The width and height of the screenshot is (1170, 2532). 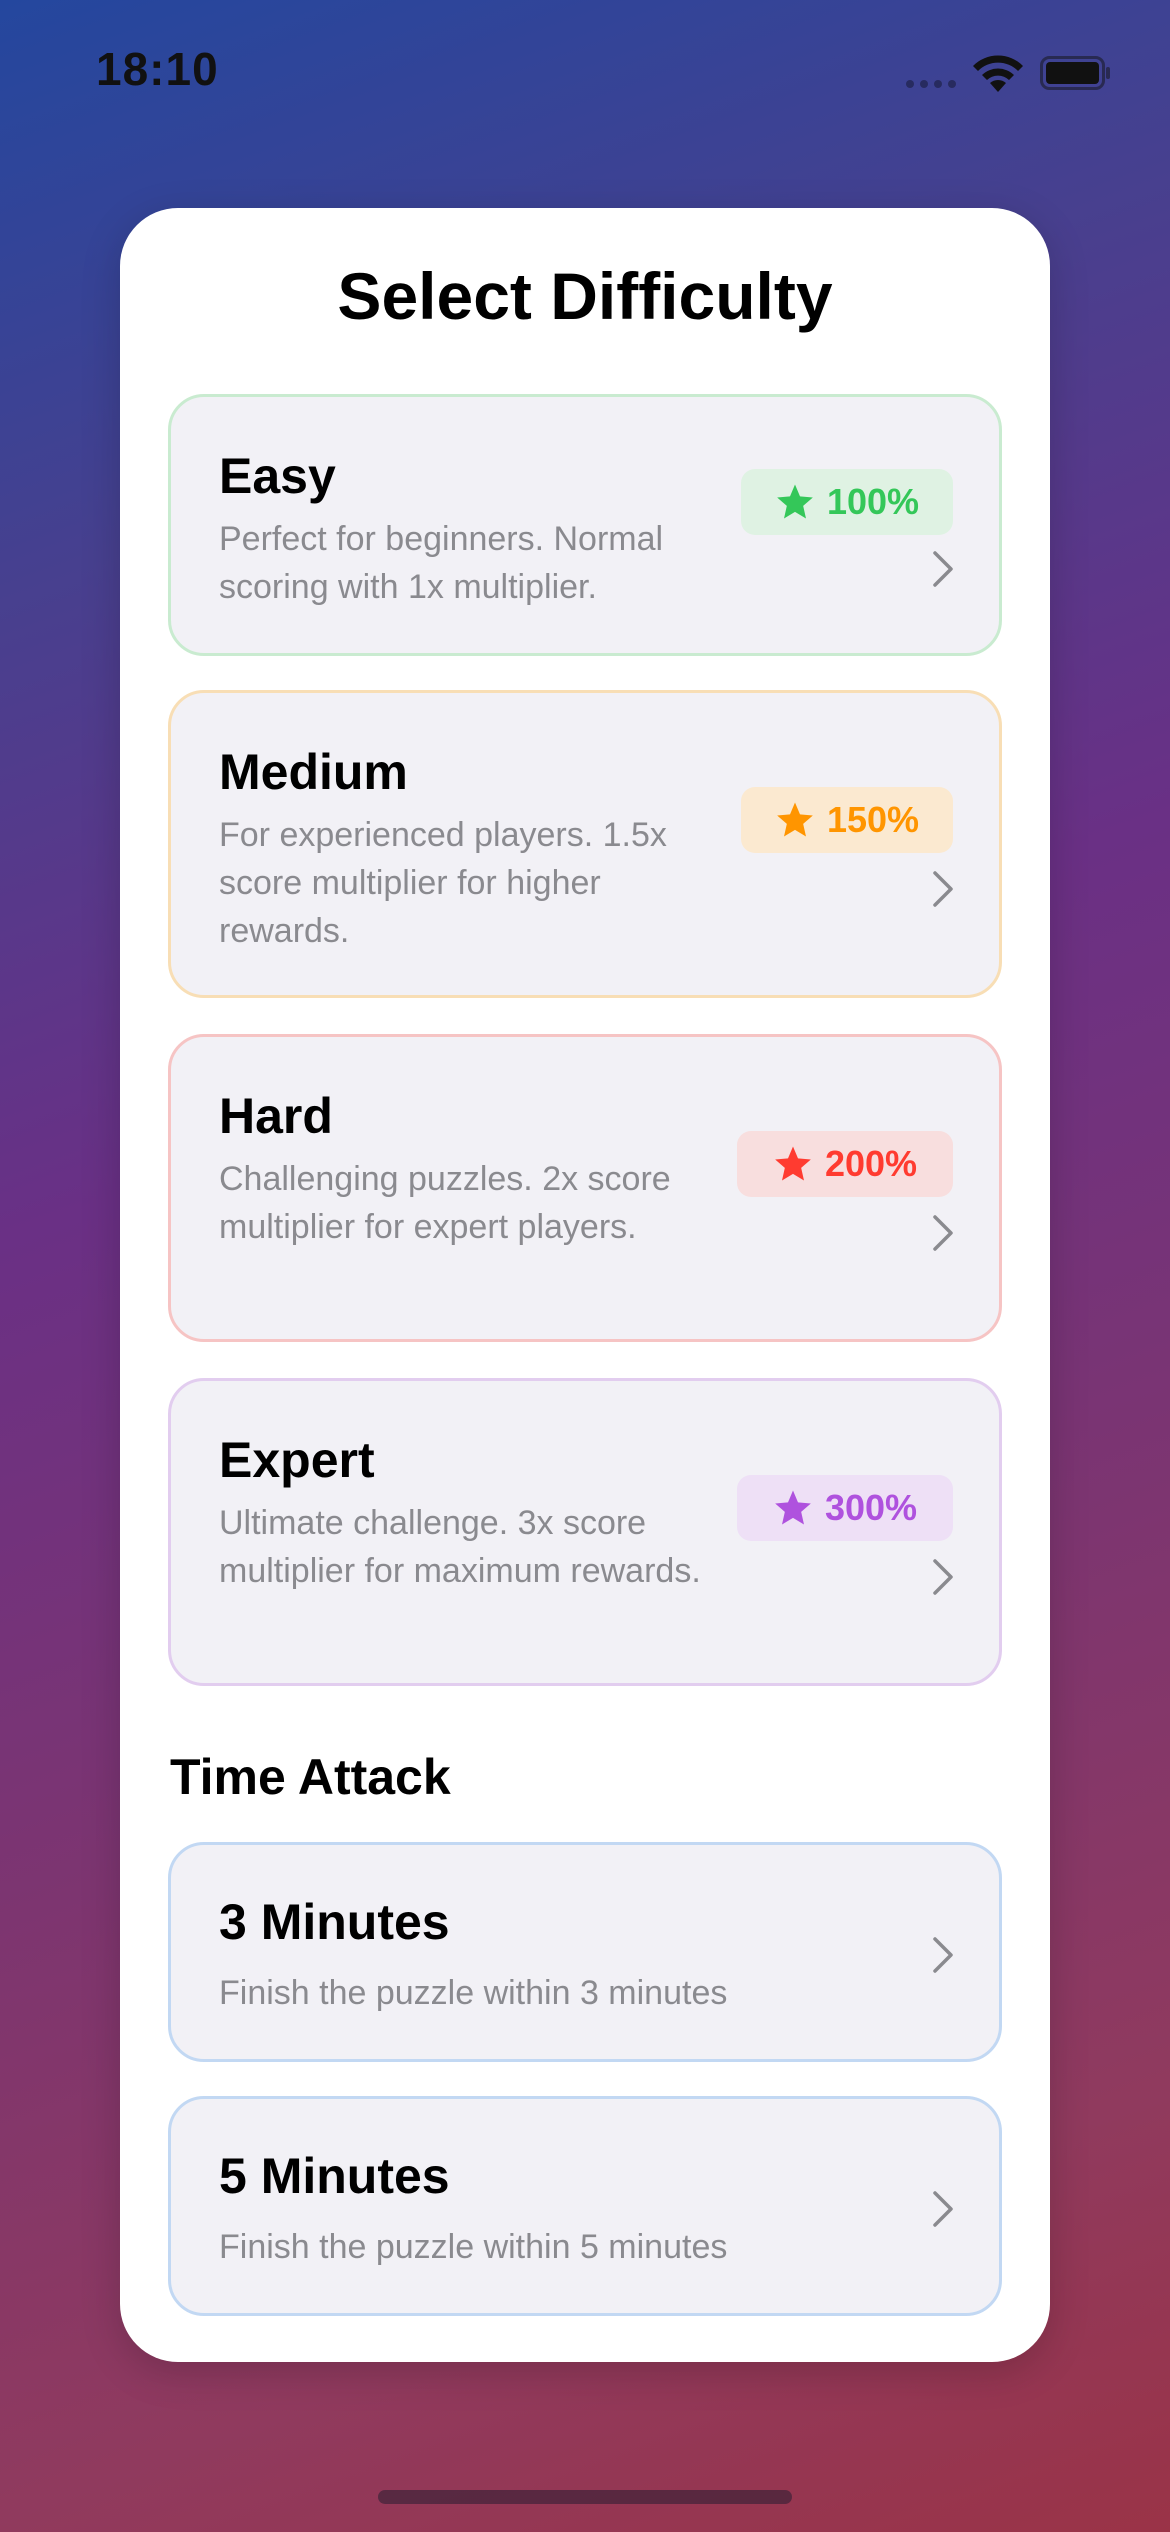 I want to click on score-multiplier-badge: 100%, so click(x=847, y=502).